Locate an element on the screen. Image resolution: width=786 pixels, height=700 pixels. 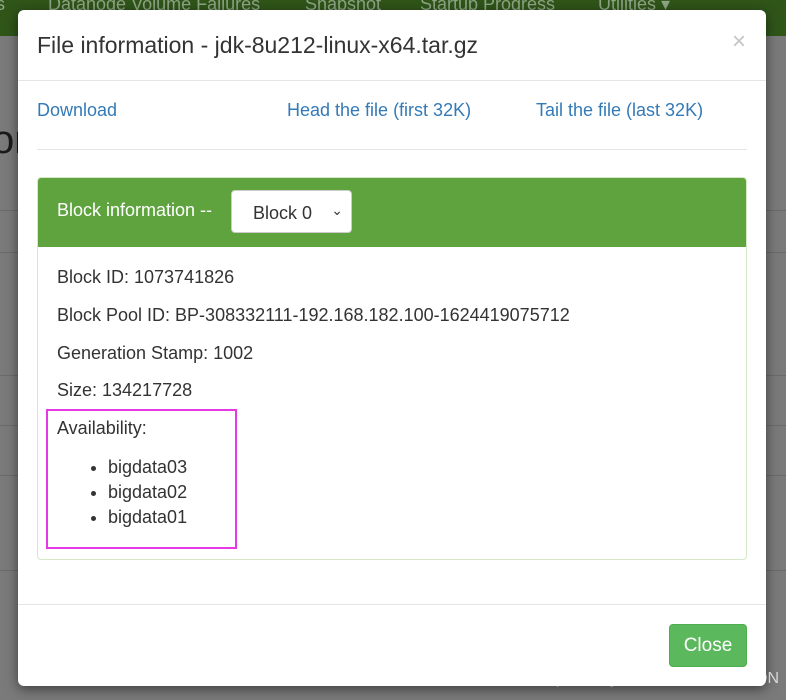
download-link: Download is located at coordinates (77, 110).